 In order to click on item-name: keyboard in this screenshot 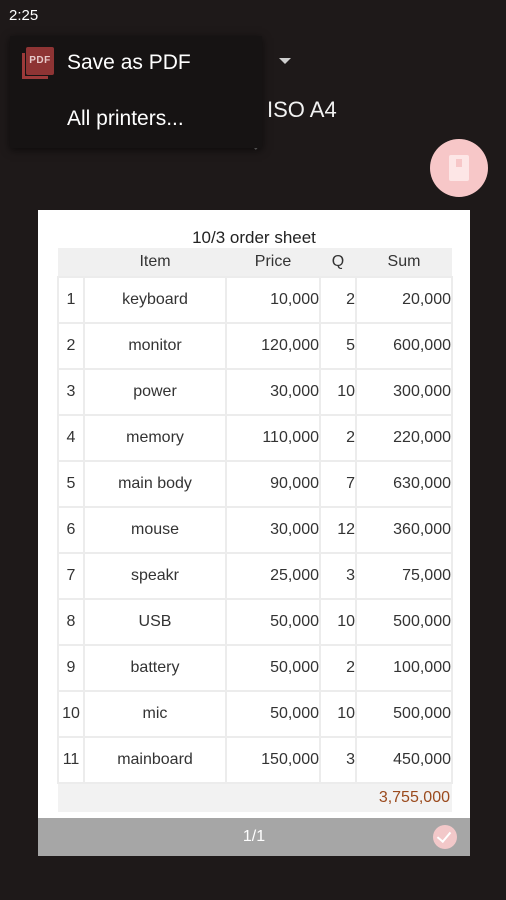, I will do `click(155, 300)`.